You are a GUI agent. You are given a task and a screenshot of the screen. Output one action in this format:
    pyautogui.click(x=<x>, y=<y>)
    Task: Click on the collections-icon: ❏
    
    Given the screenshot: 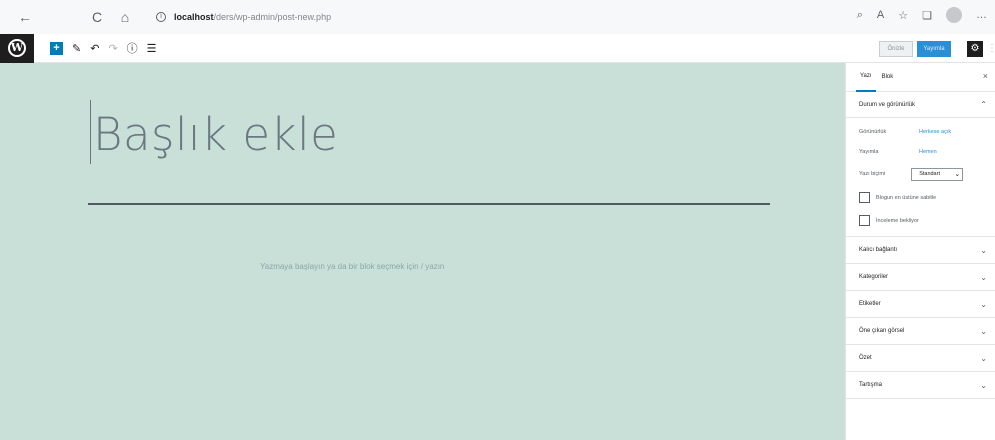 What is the action you would take?
    pyautogui.click(x=927, y=15)
    